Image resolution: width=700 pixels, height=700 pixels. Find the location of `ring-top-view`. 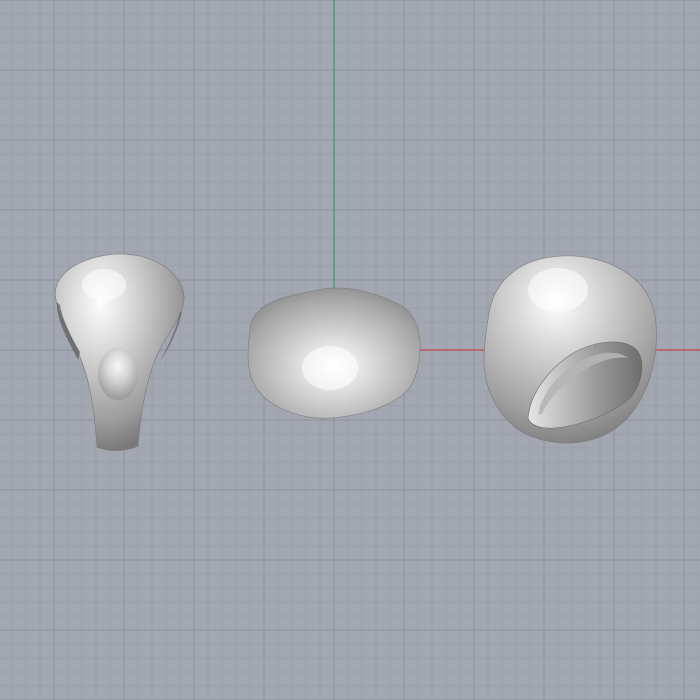

ring-top-view is located at coordinates (334, 353).